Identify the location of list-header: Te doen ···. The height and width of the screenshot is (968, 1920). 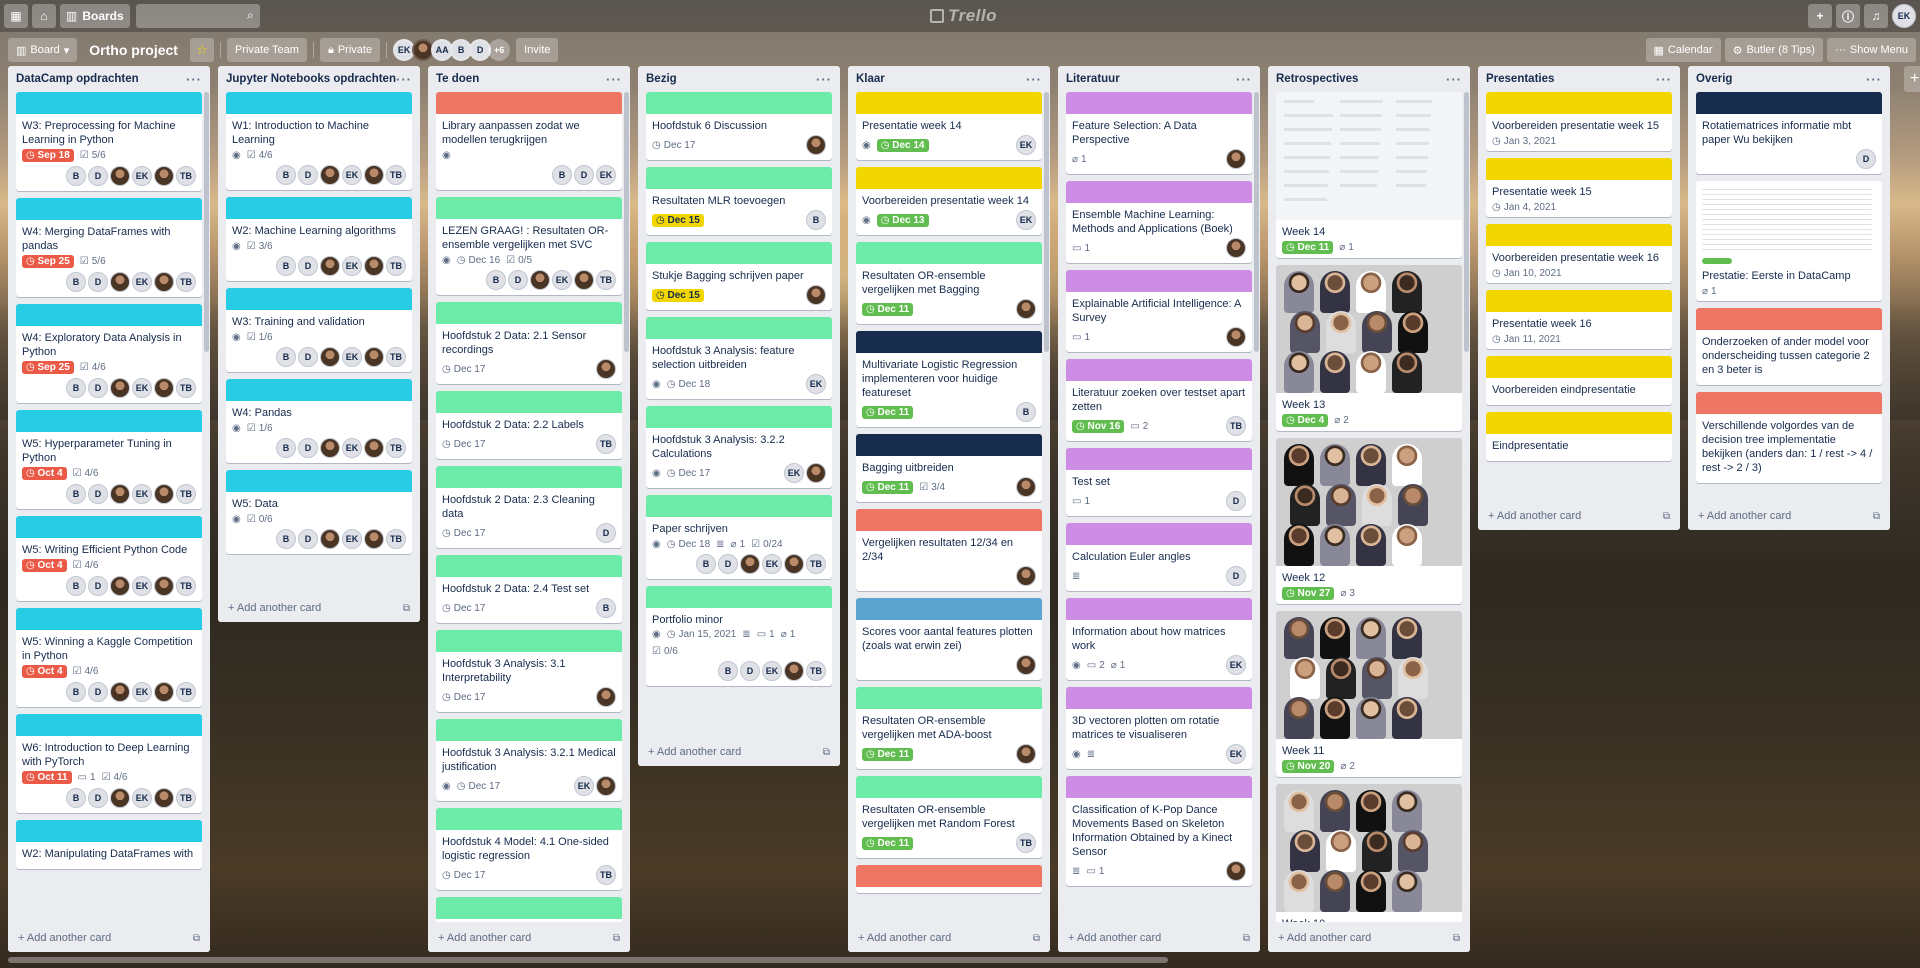
(529, 79).